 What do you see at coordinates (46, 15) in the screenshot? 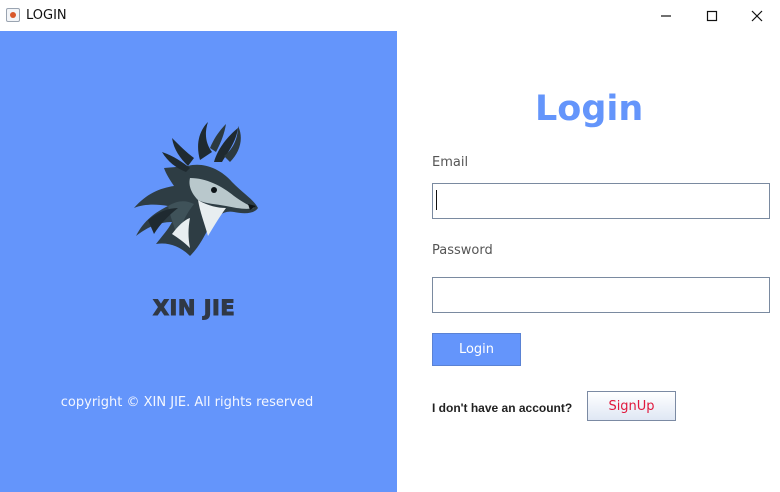
I see `window-title: LOGIN` at bounding box center [46, 15].